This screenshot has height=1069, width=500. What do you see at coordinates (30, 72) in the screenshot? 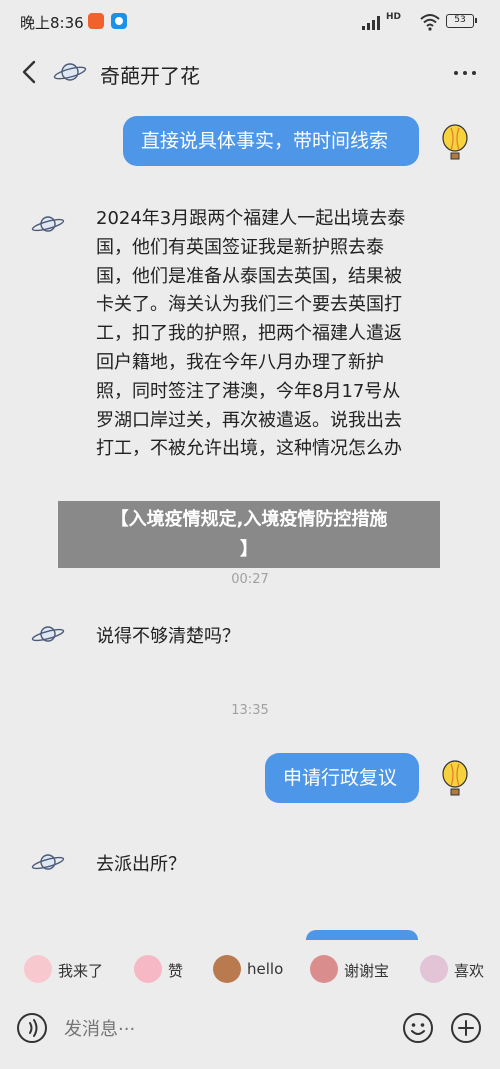
I see `back-arrow-icon` at bounding box center [30, 72].